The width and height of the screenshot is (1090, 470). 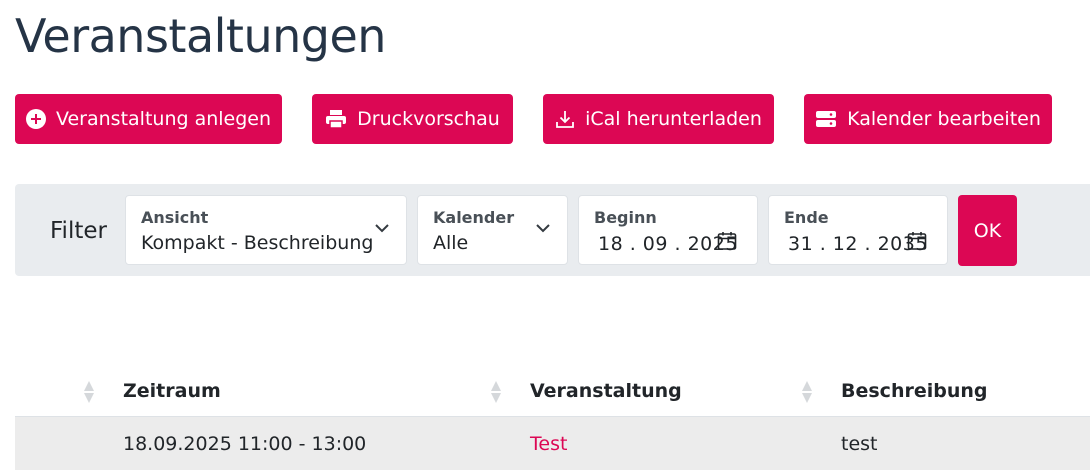 I want to click on page-title: Veranstaltungen, so click(x=200, y=36).